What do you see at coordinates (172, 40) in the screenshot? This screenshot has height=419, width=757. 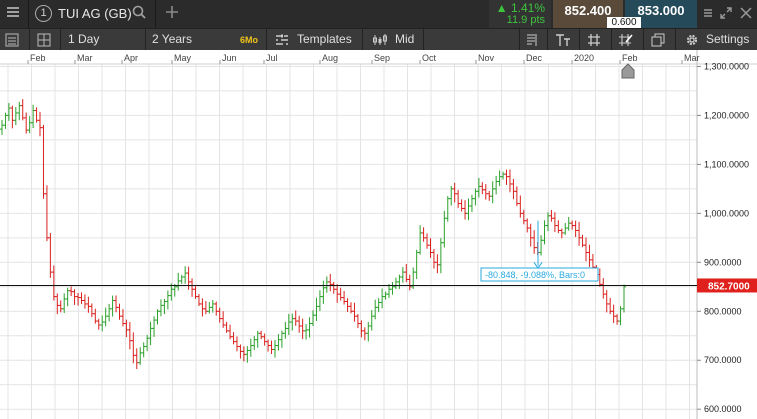 I see `range-selector: 2 Years` at bounding box center [172, 40].